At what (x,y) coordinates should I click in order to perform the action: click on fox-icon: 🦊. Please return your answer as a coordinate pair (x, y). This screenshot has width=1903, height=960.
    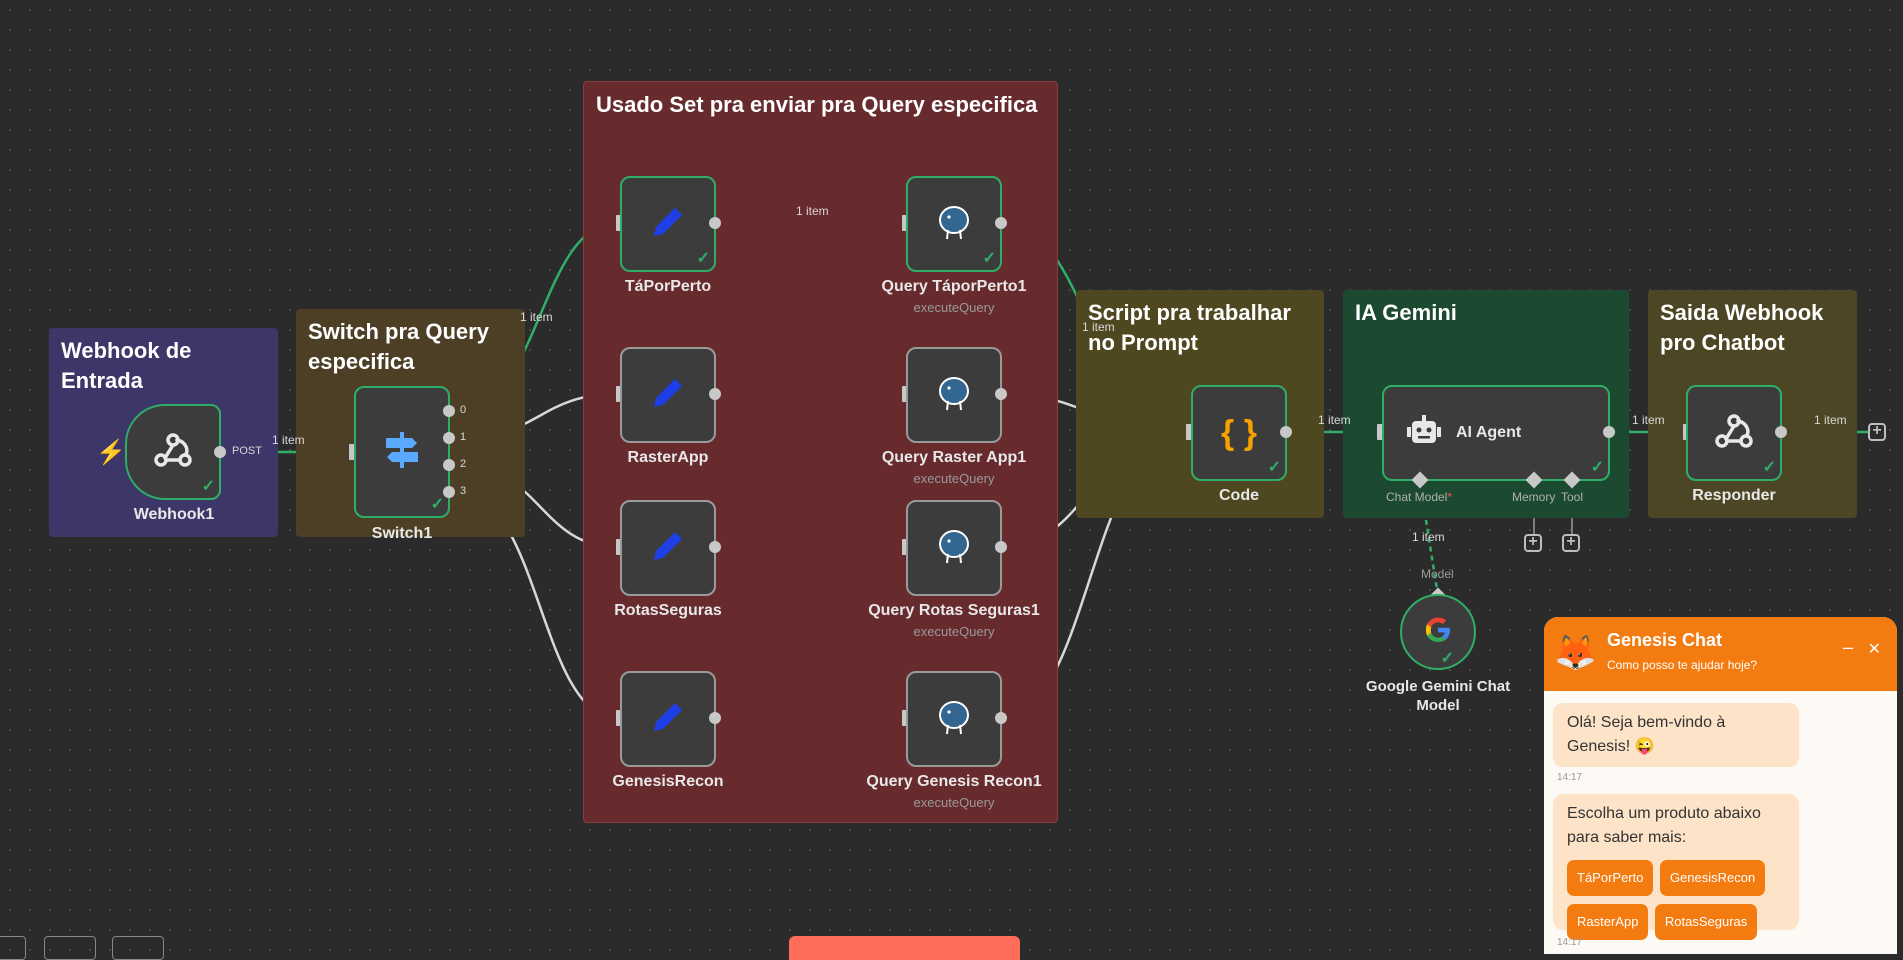
    Looking at the image, I should click on (1575, 653).